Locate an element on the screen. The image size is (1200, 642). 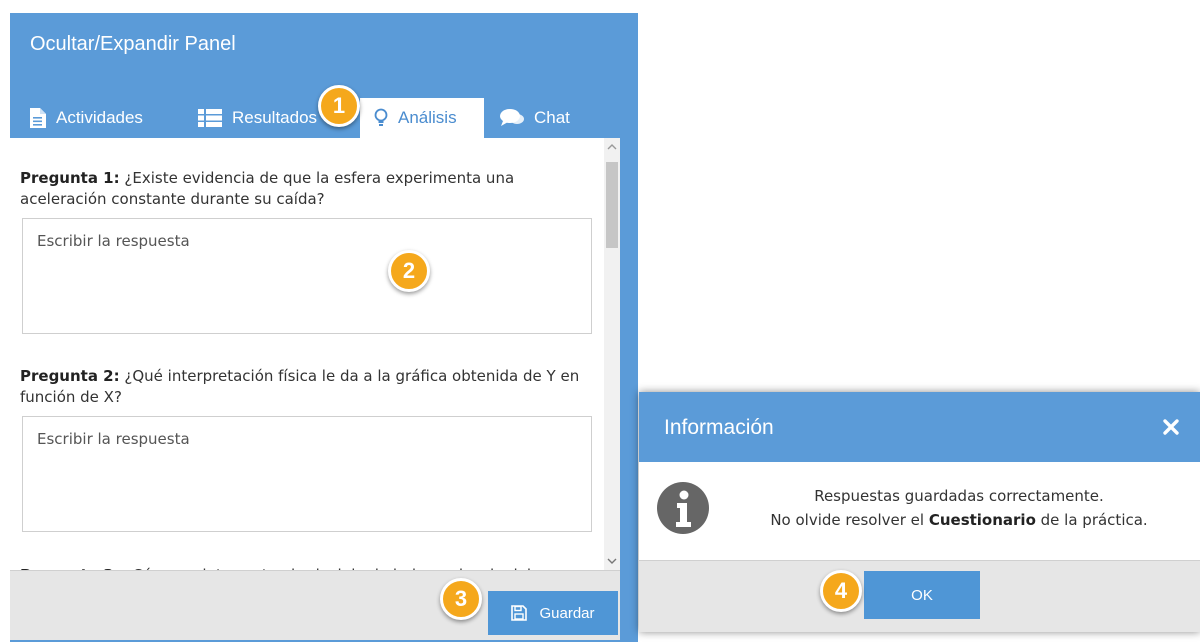
callout-badge-3: 3 is located at coordinates (461, 599).